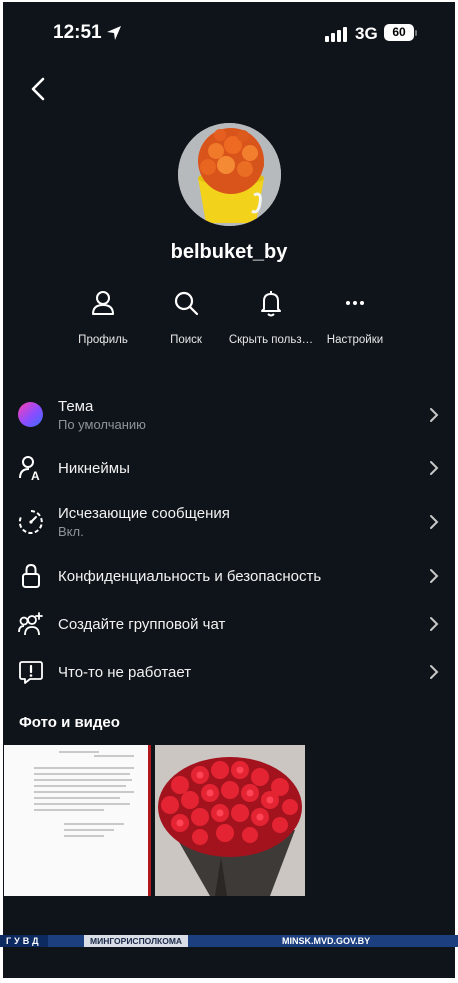  I want to click on avatar, so click(229, 174).